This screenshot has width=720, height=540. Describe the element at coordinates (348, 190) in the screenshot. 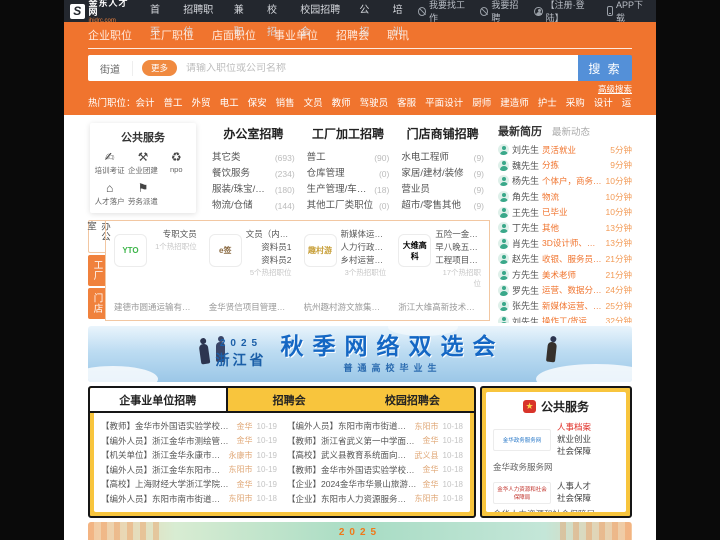

I see `category-link: 生产管理/车间主任(18)` at that location.